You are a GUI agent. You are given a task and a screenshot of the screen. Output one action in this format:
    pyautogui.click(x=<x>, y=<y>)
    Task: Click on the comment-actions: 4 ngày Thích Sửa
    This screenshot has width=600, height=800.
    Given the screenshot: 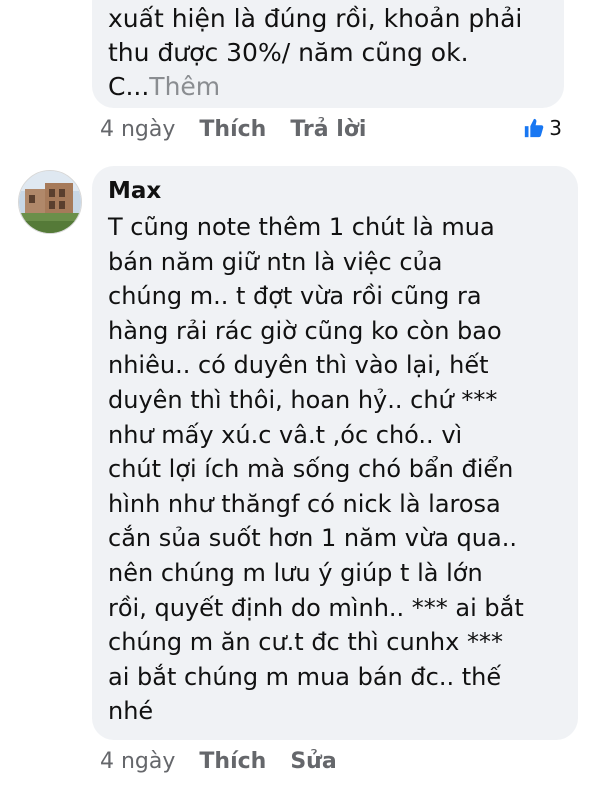 What is the action you would take?
    pyautogui.click(x=230, y=761)
    